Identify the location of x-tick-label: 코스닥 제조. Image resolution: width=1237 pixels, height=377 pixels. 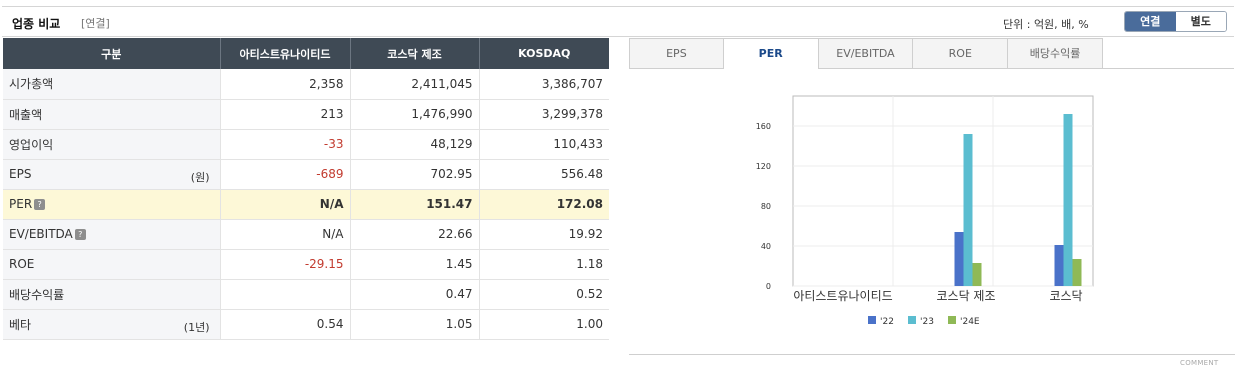
(965, 296).